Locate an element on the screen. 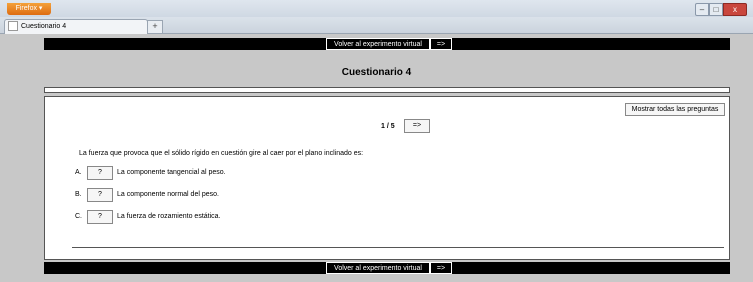 The height and width of the screenshot is (282, 753). option-letter: C. is located at coordinates (78, 216).